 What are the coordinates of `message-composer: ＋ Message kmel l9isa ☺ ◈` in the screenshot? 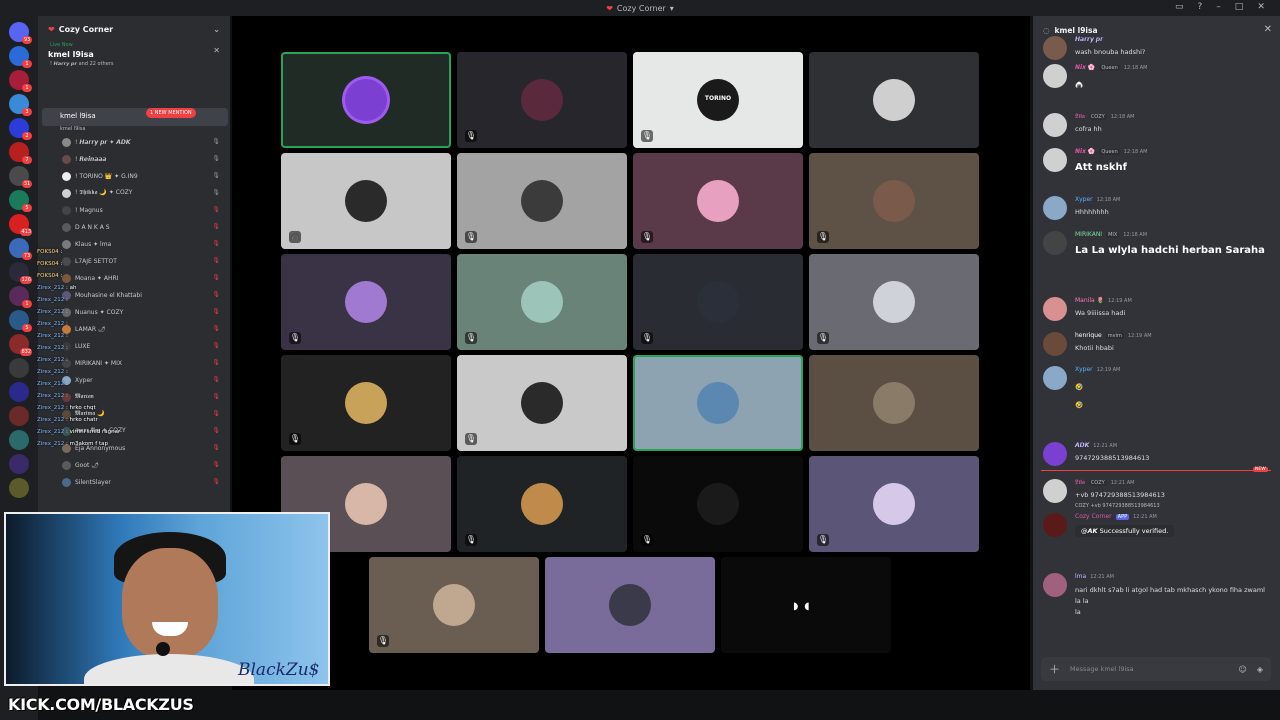 It's located at (1156, 669).